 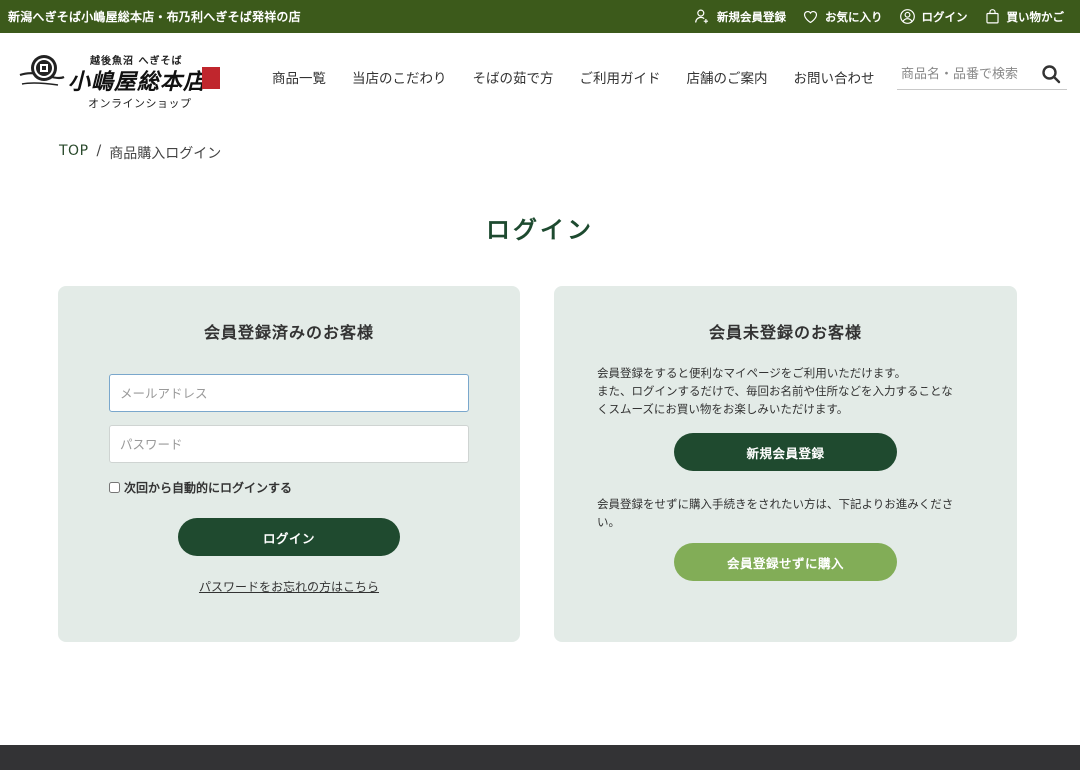 What do you see at coordinates (834, 77) in the screenshot?
I see `nav-item-contact: お問い合わせ` at bounding box center [834, 77].